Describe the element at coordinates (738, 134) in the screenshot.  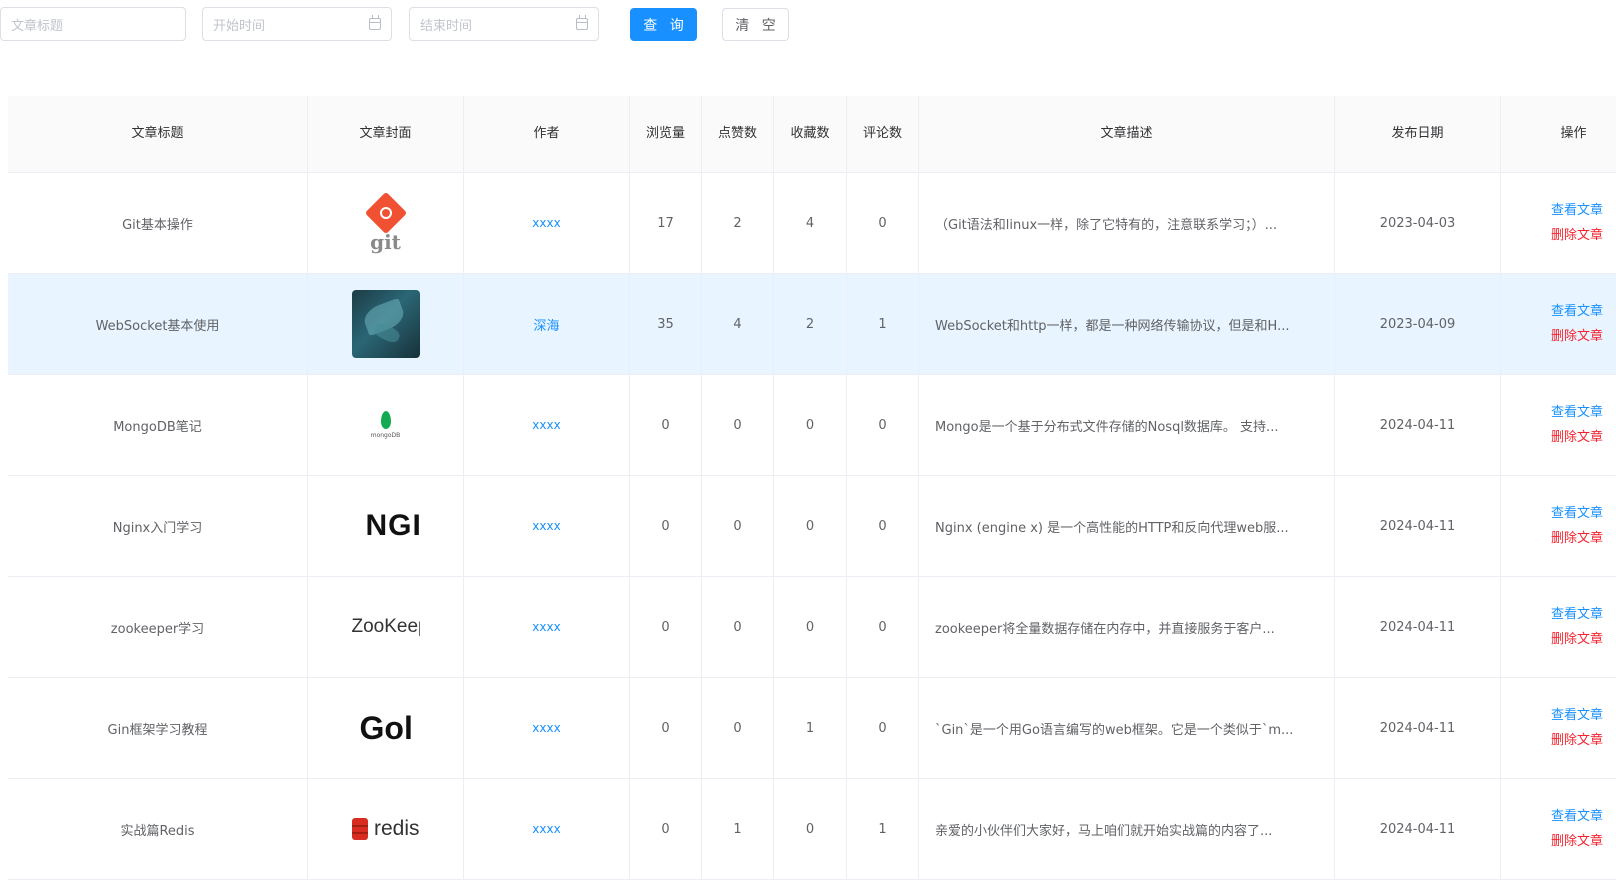
I see `header-likes: 点赞数` at that location.